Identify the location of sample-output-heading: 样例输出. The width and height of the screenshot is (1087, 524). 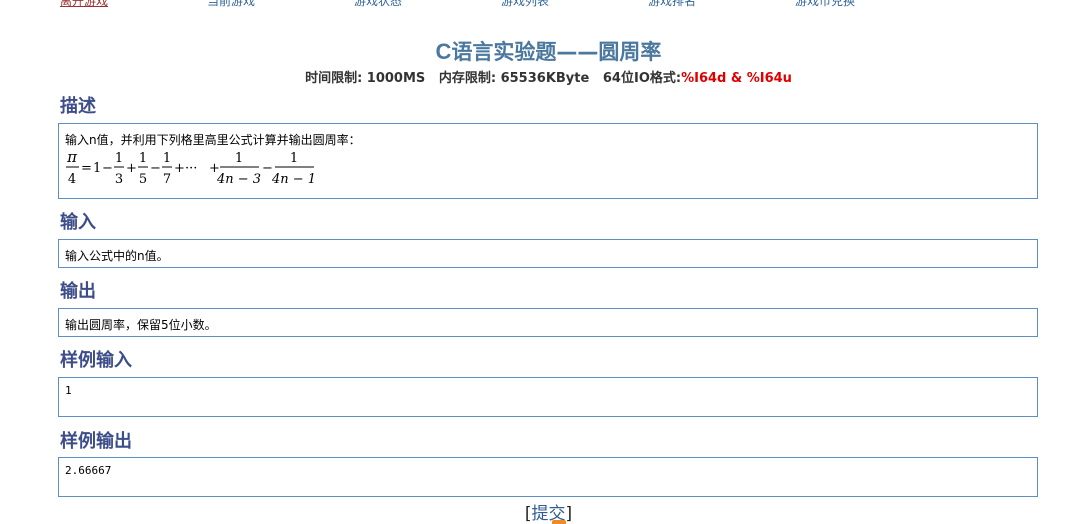
(96, 441).